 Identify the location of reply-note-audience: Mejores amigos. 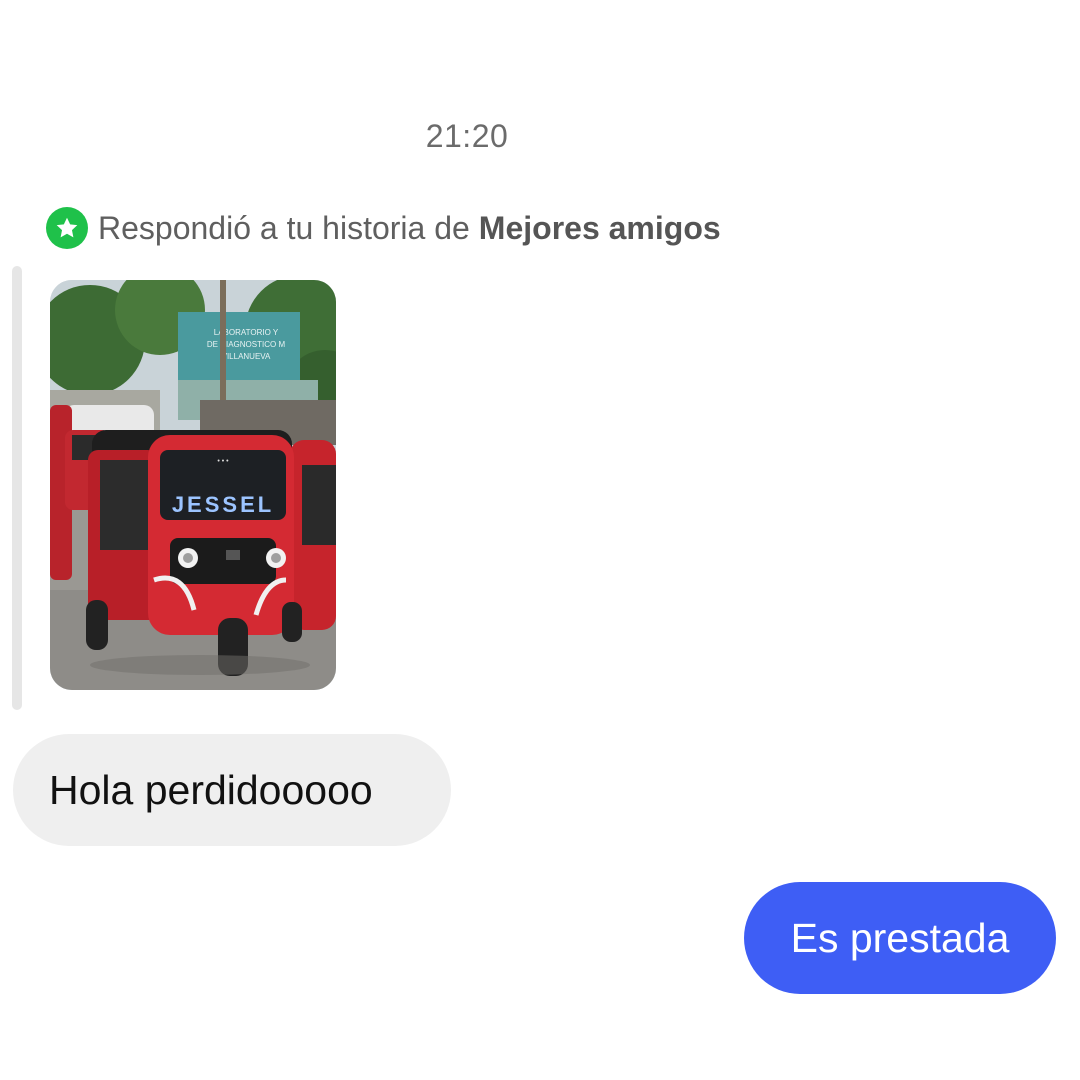
(599, 227).